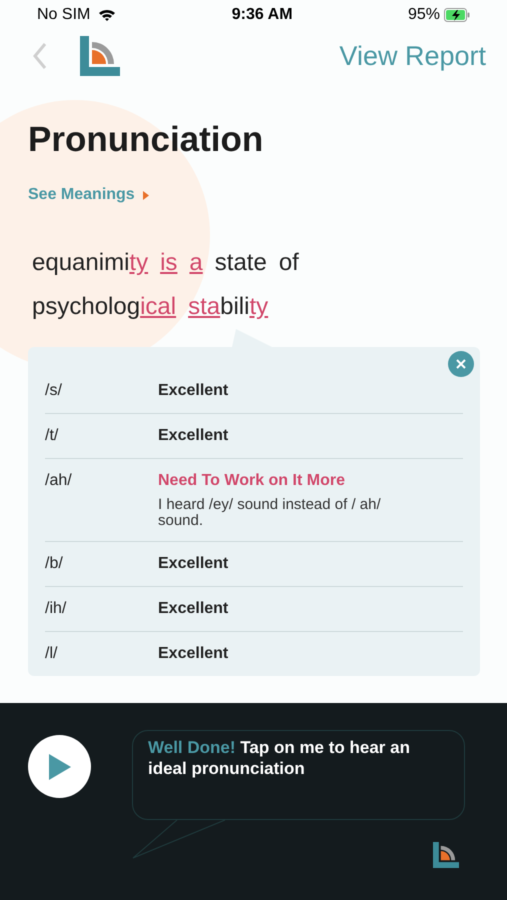 The image size is (507, 900). What do you see at coordinates (52, 436) in the screenshot?
I see `phoneme-label: /t/` at bounding box center [52, 436].